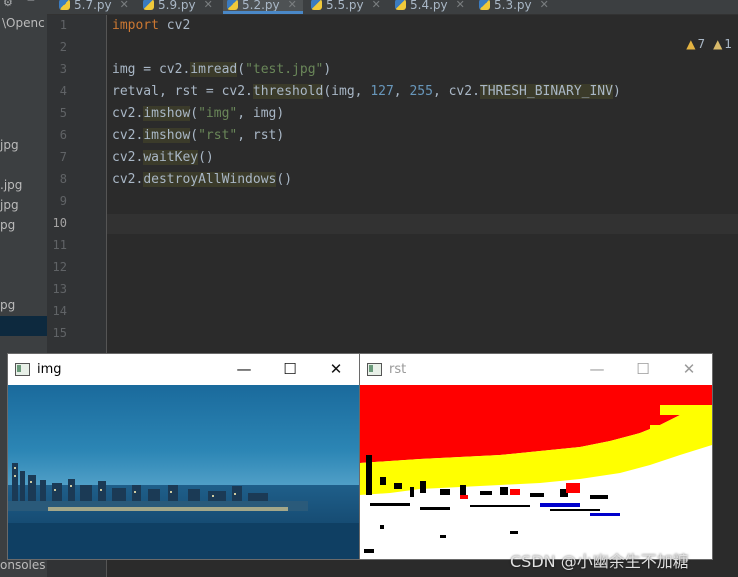  Describe the element at coordinates (59, 267) in the screenshot. I see `line-number: 12` at that location.